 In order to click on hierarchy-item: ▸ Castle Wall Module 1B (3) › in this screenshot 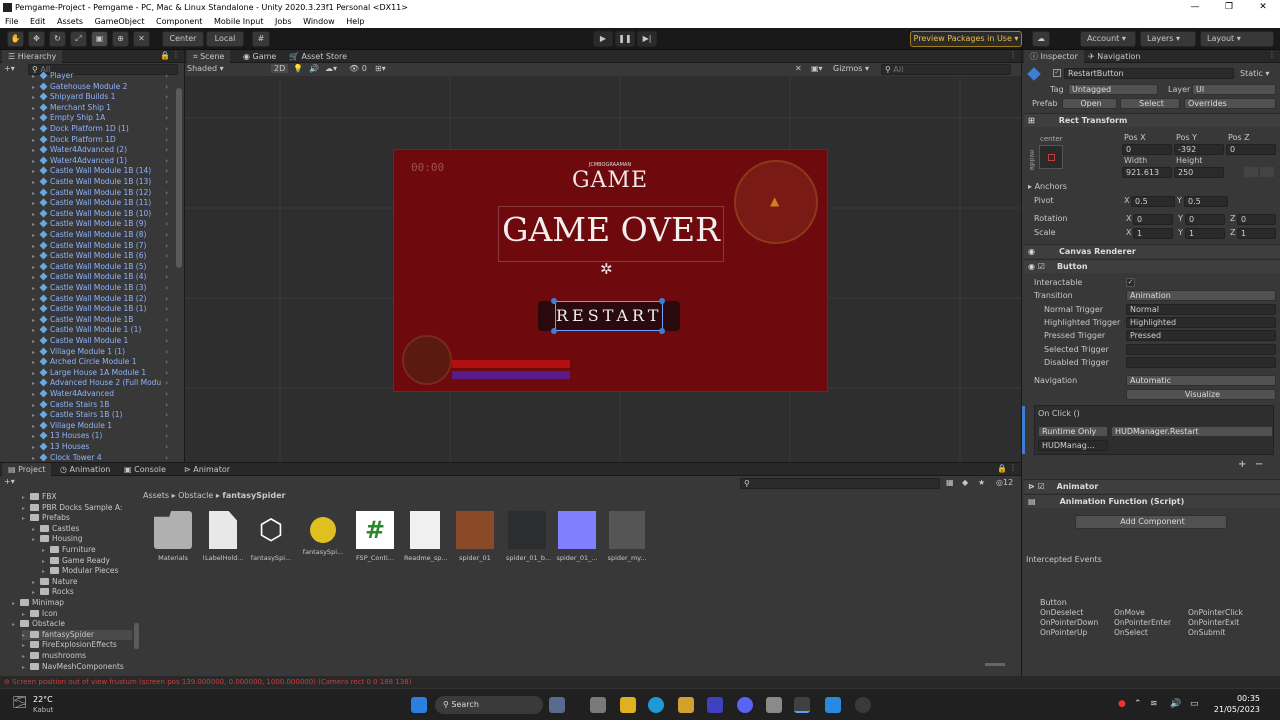, I will do `click(104, 288)`.